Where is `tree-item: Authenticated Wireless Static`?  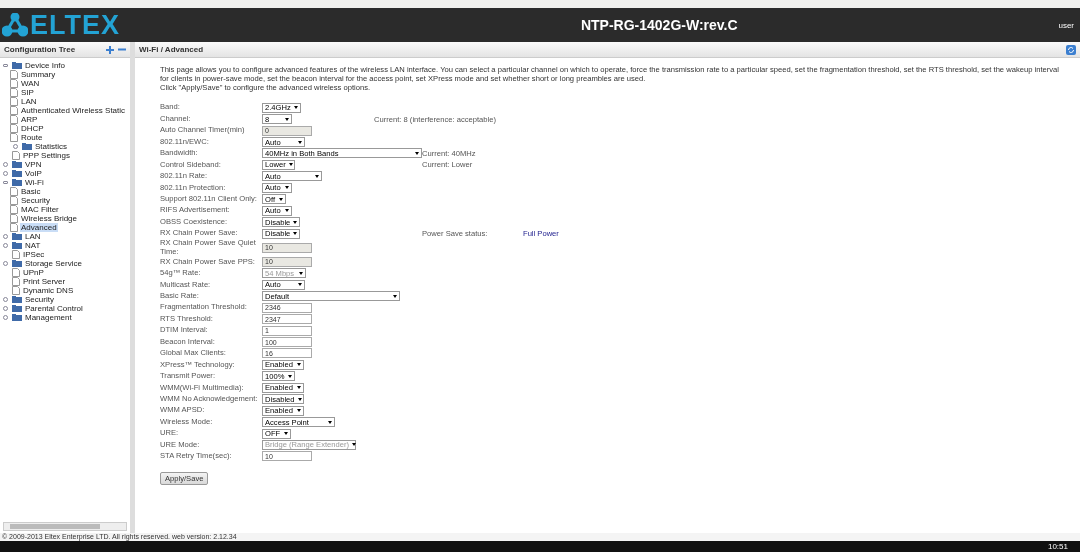
tree-item: Authenticated Wireless Static is located at coordinates (73, 110).